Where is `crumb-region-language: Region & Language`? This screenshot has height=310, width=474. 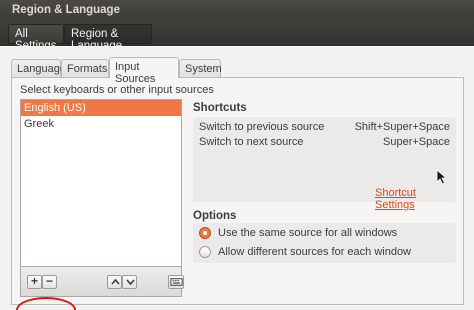 crumb-region-language: Region & Language is located at coordinates (108, 38).